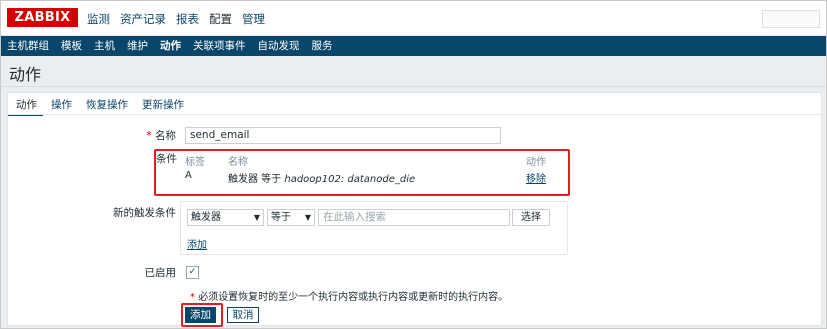  I want to click on menu-configuration: 配置, so click(220, 19).